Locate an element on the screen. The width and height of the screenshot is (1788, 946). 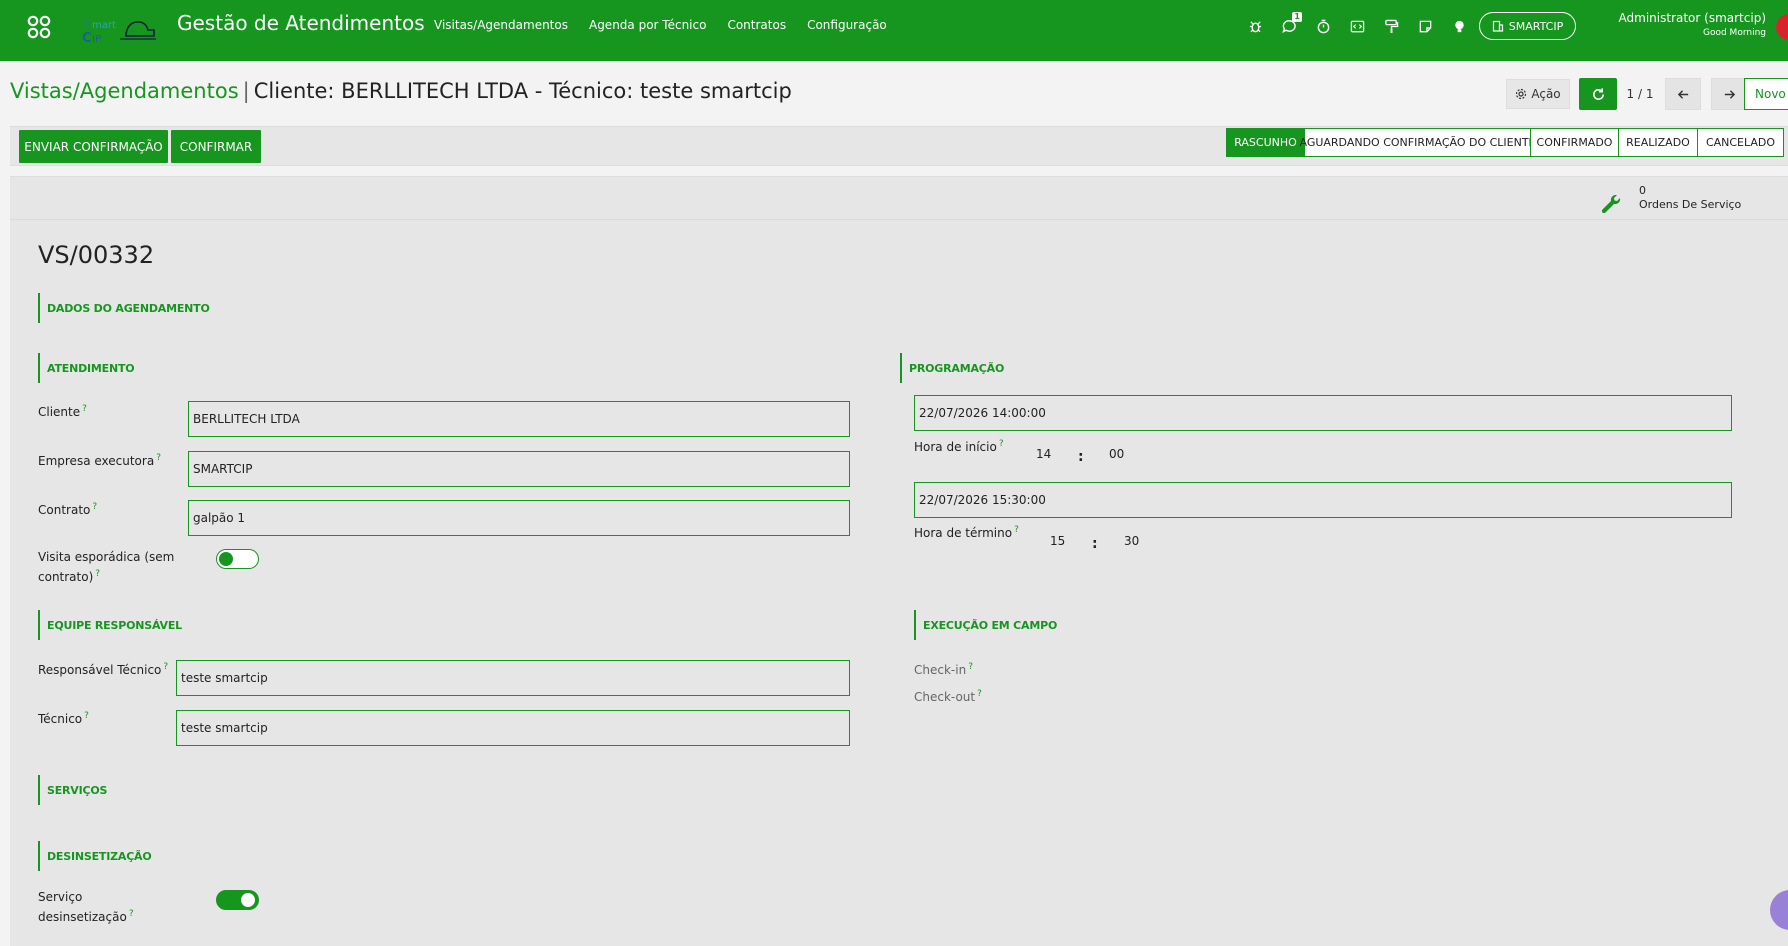
company-switcher-button: SMARTCIP is located at coordinates (1527, 26).